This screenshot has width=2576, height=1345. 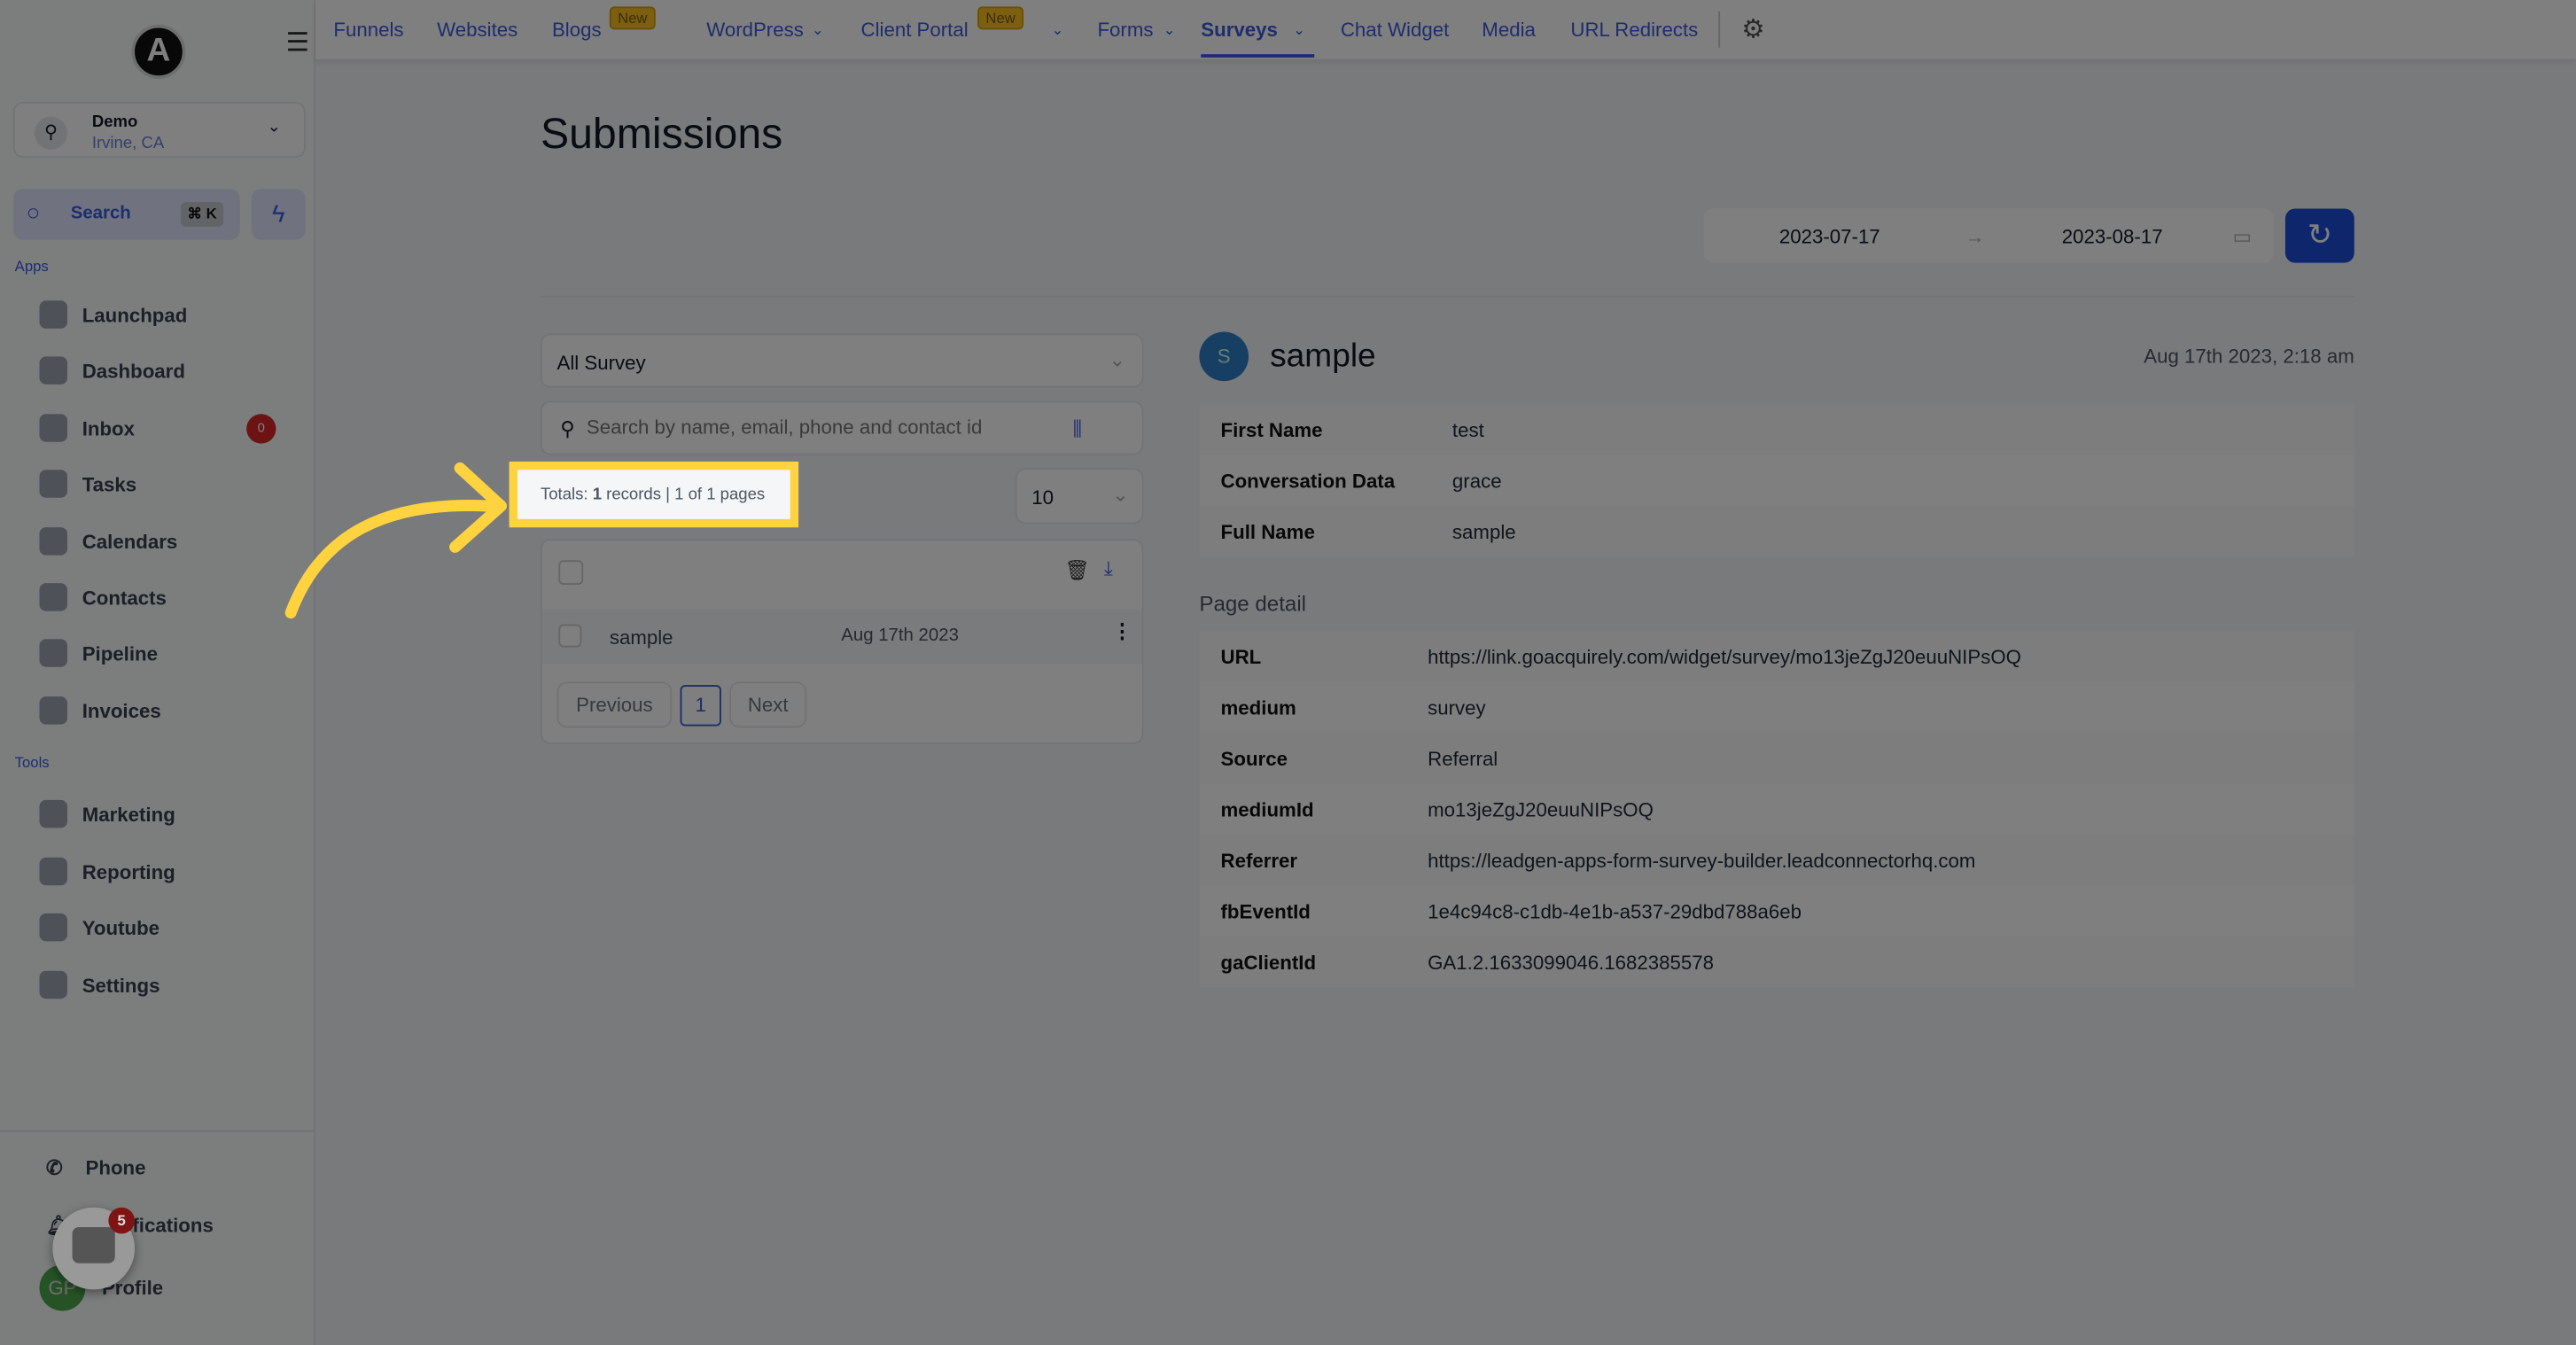 What do you see at coordinates (566, 495) in the screenshot?
I see `totals-prefix: Totals:` at bounding box center [566, 495].